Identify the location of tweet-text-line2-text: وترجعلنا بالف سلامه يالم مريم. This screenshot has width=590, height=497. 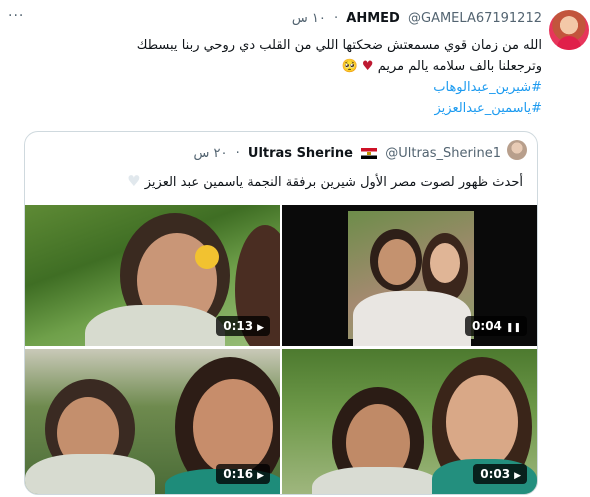
(459, 66).